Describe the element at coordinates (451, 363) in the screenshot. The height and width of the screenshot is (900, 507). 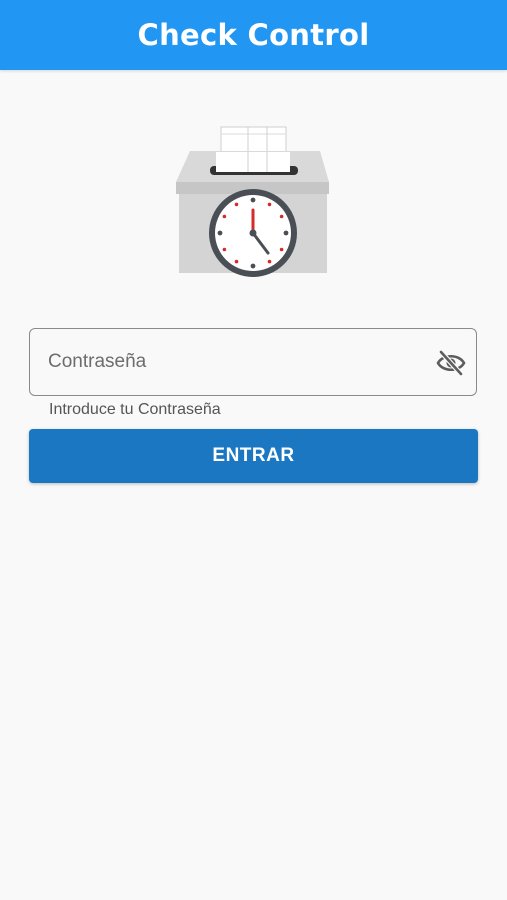
I see `eye-off-icon` at that location.